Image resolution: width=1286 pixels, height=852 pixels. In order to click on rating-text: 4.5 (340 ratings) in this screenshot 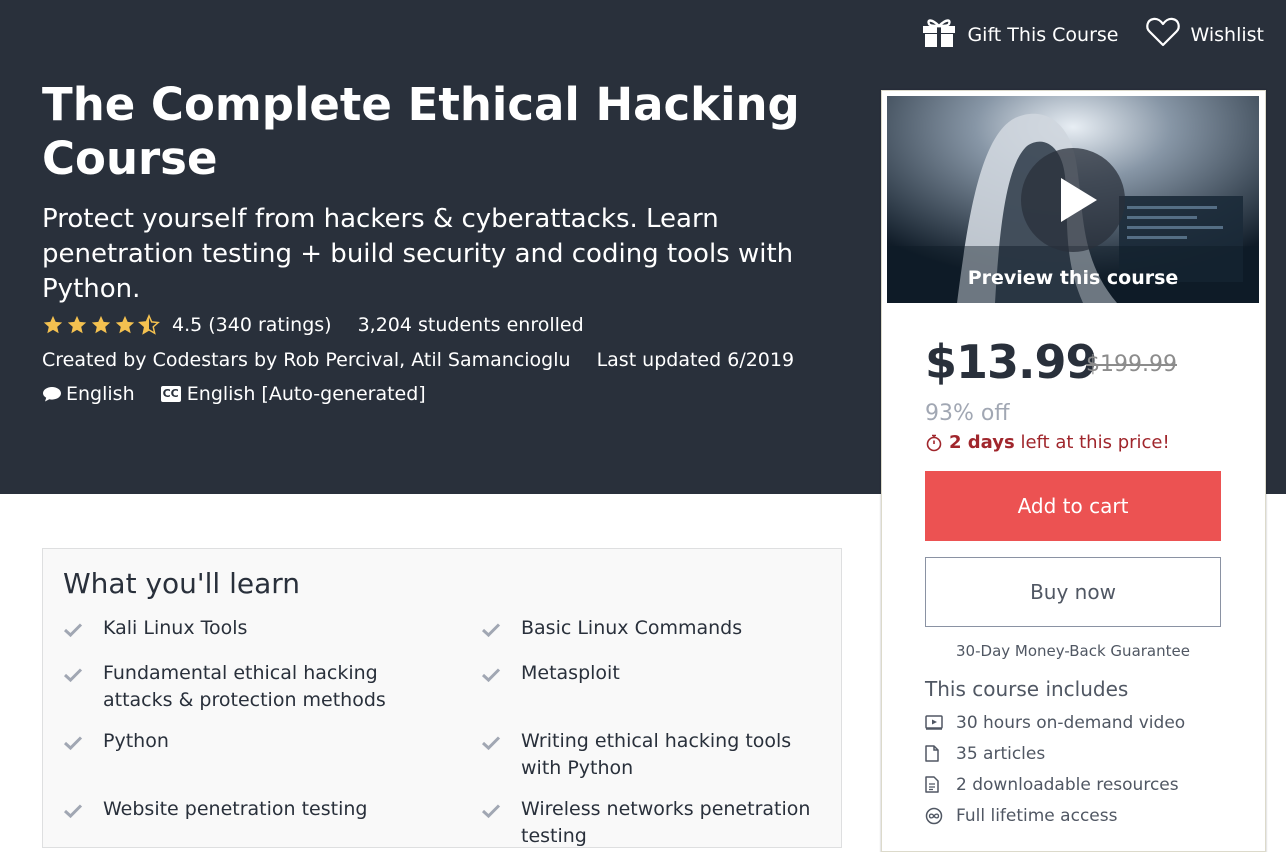, I will do `click(252, 325)`.